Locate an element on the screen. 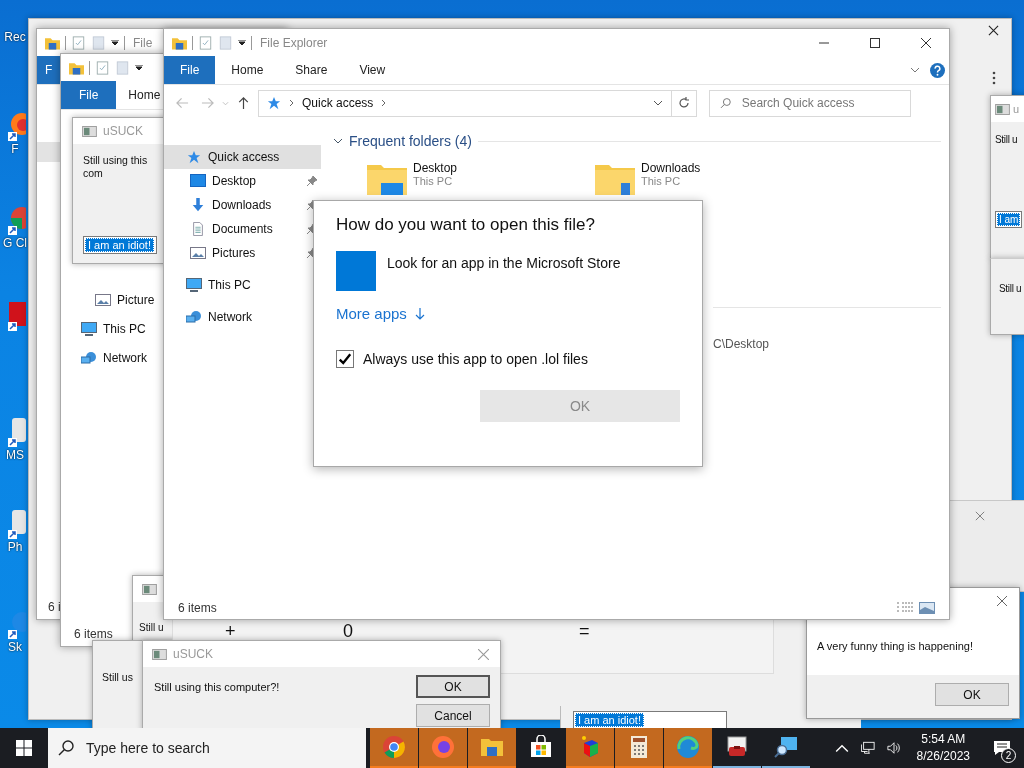  cancel-button: Cancel is located at coordinates (453, 715).